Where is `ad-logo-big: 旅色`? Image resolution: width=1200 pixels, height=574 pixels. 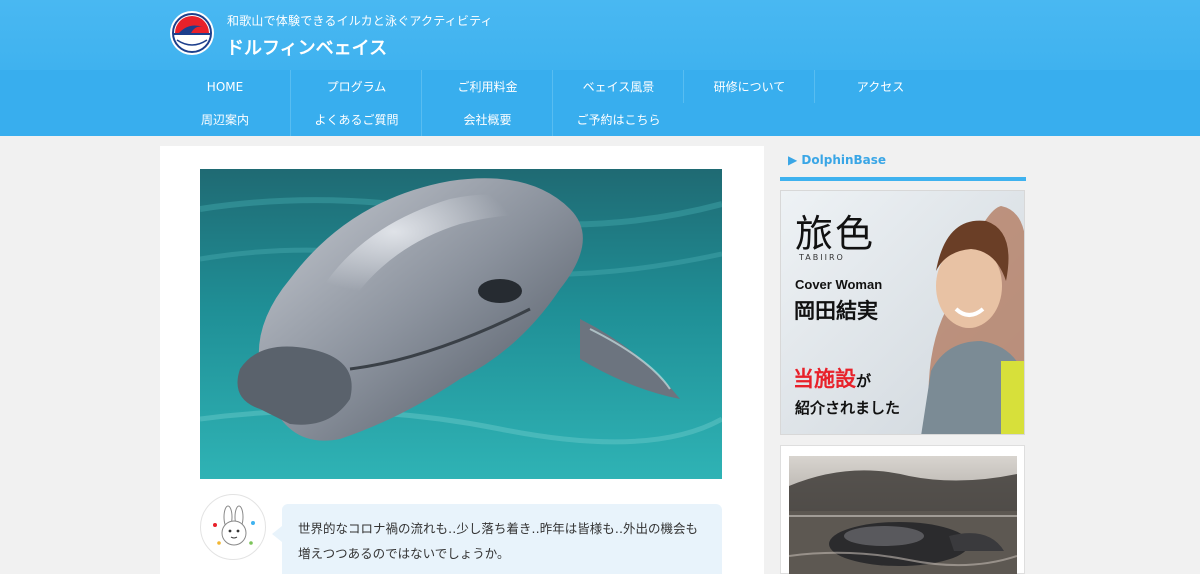 ad-logo-big: 旅色 is located at coordinates (835, 234).